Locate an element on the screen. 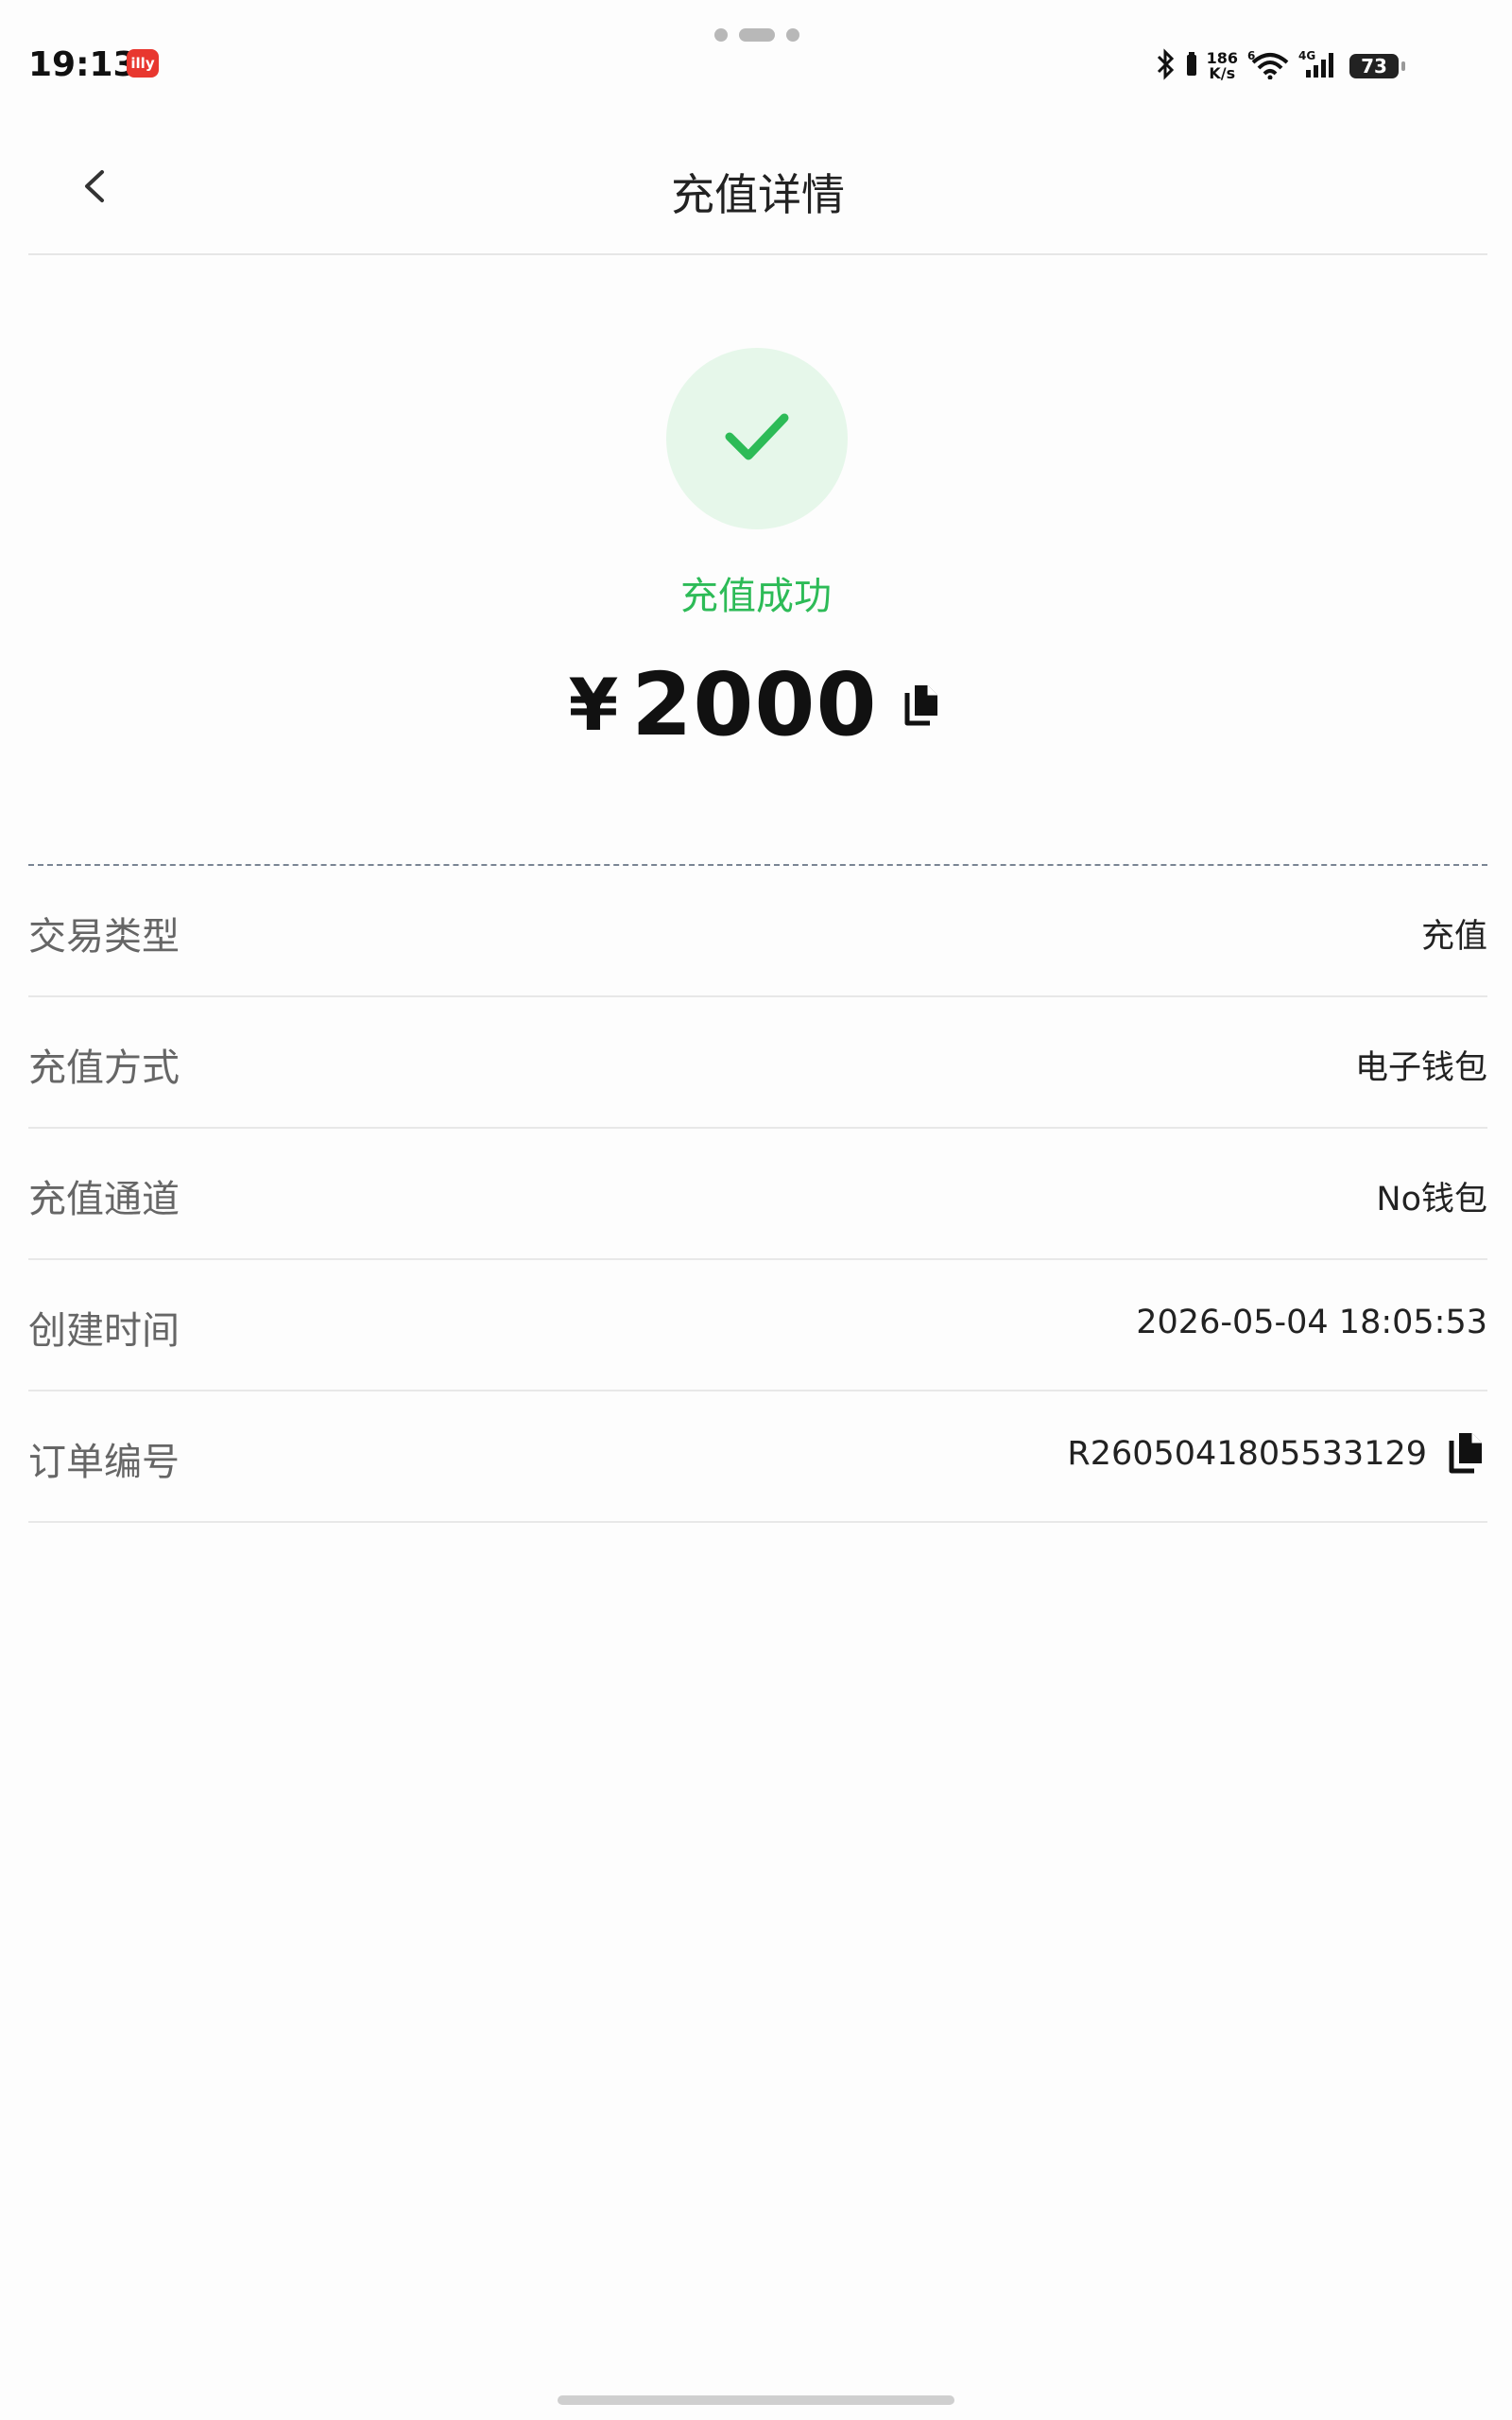  battery-icon: 73 is located at coordinates (1377, 66).